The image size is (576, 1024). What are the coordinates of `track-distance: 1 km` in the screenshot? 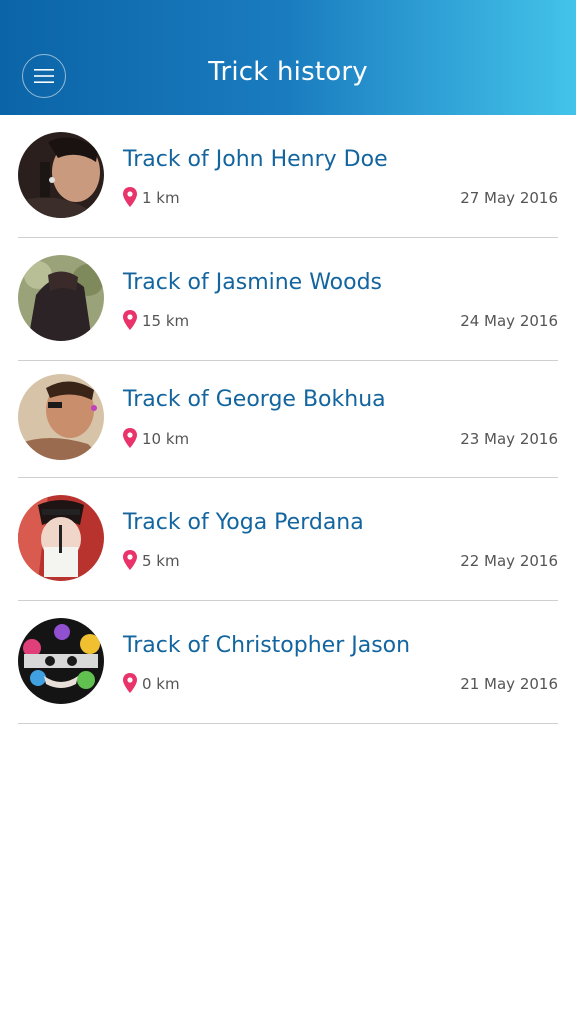 It's located at (161, 198).